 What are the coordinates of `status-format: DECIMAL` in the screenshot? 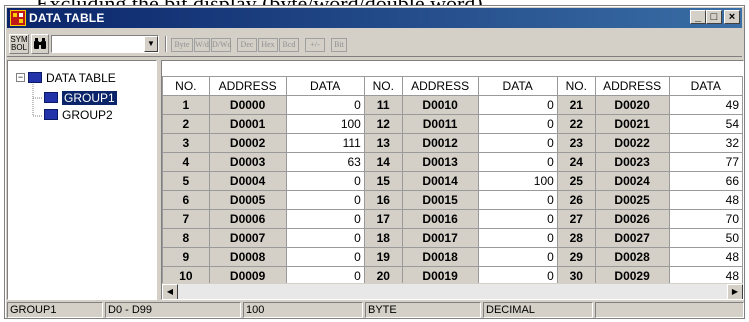 It's located at (538, 310).